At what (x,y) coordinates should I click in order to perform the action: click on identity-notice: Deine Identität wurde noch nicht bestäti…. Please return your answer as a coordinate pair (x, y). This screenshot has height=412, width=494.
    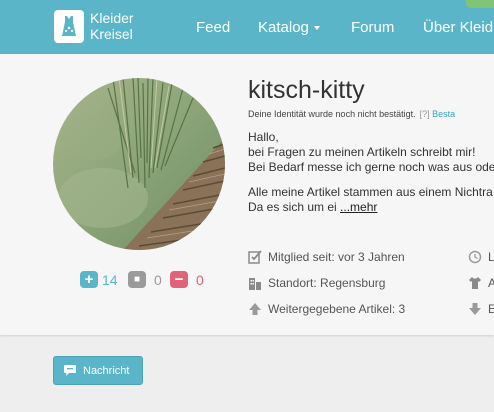
    Looking at the image, I should click on (351, 114).